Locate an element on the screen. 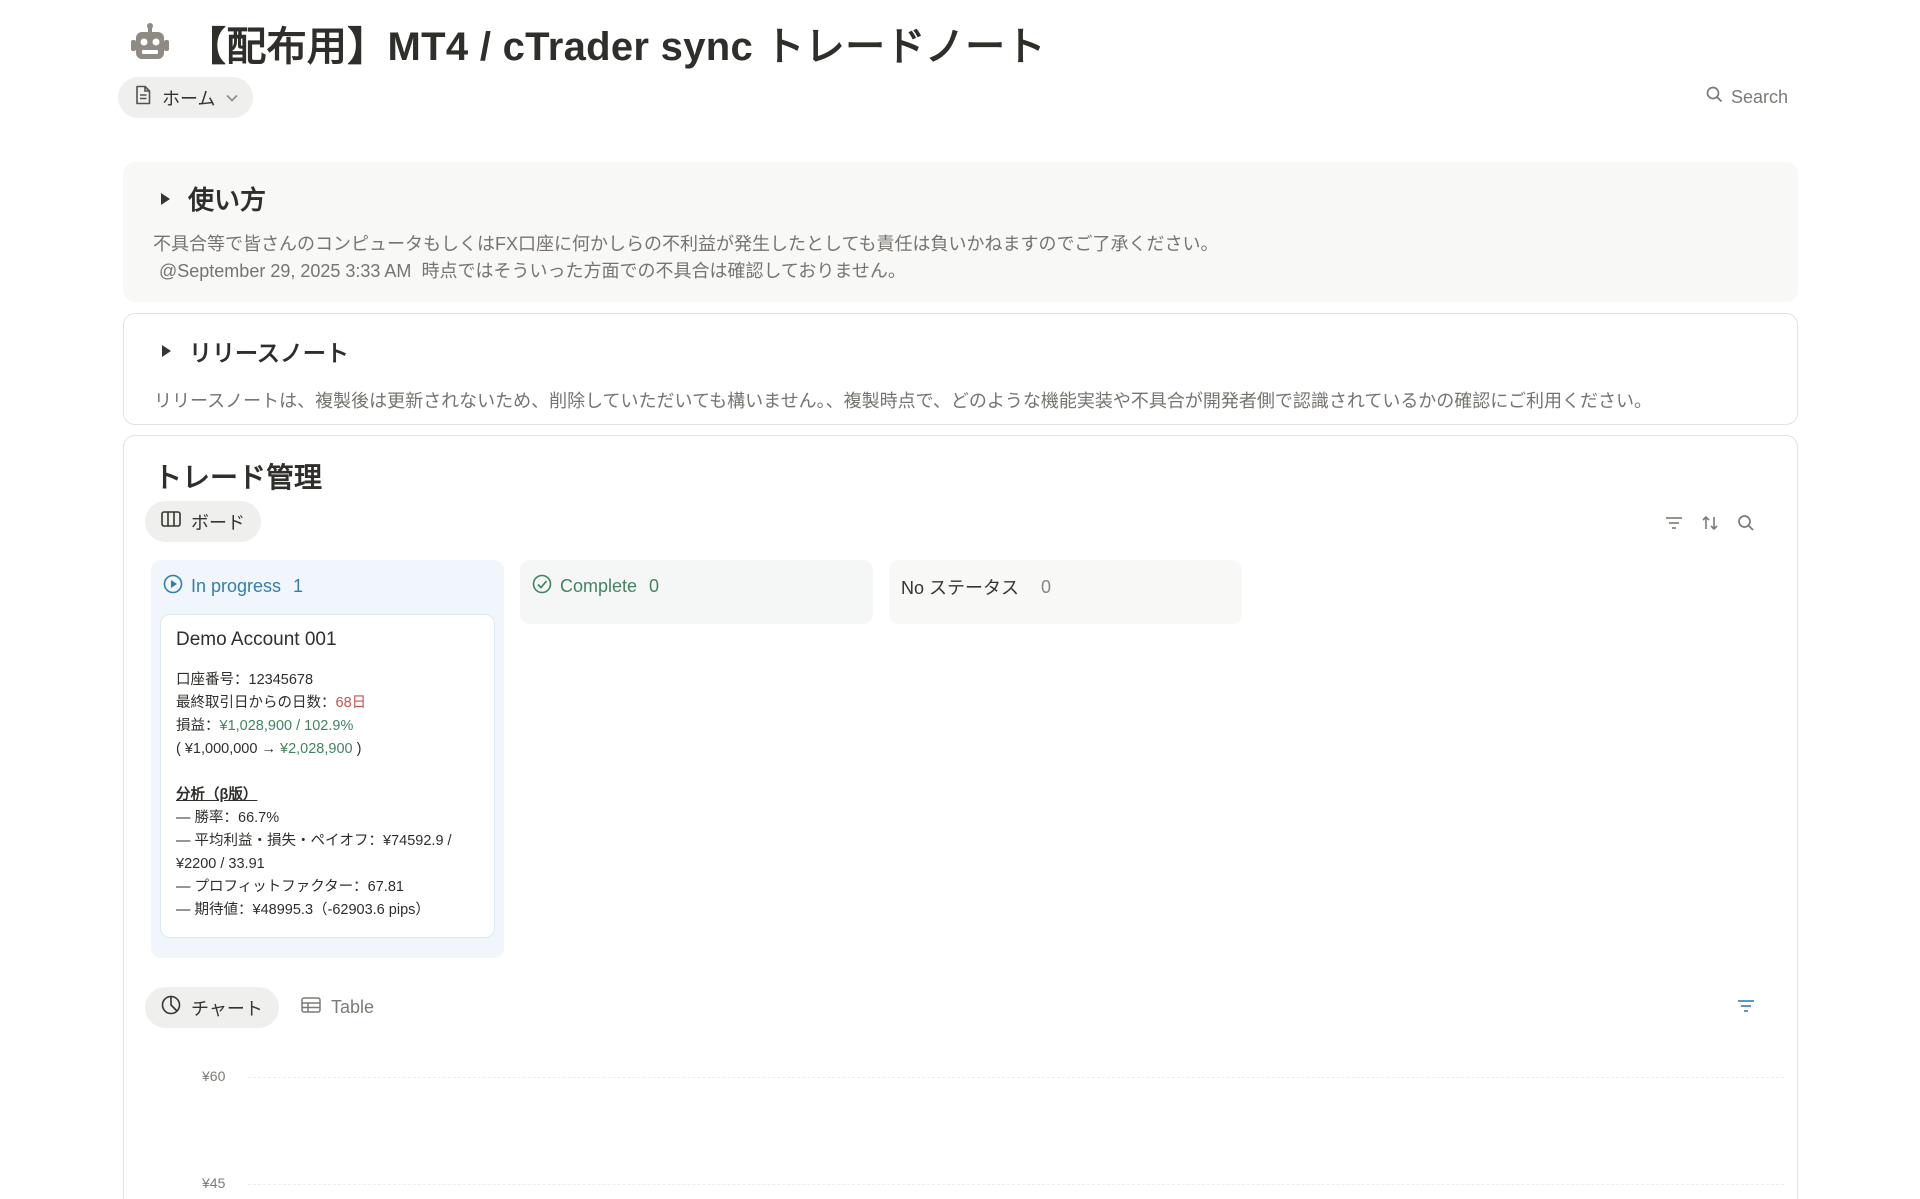 The image size is (1920, 1199). chart-filter-icon is located at coordinates (1746, 1008).